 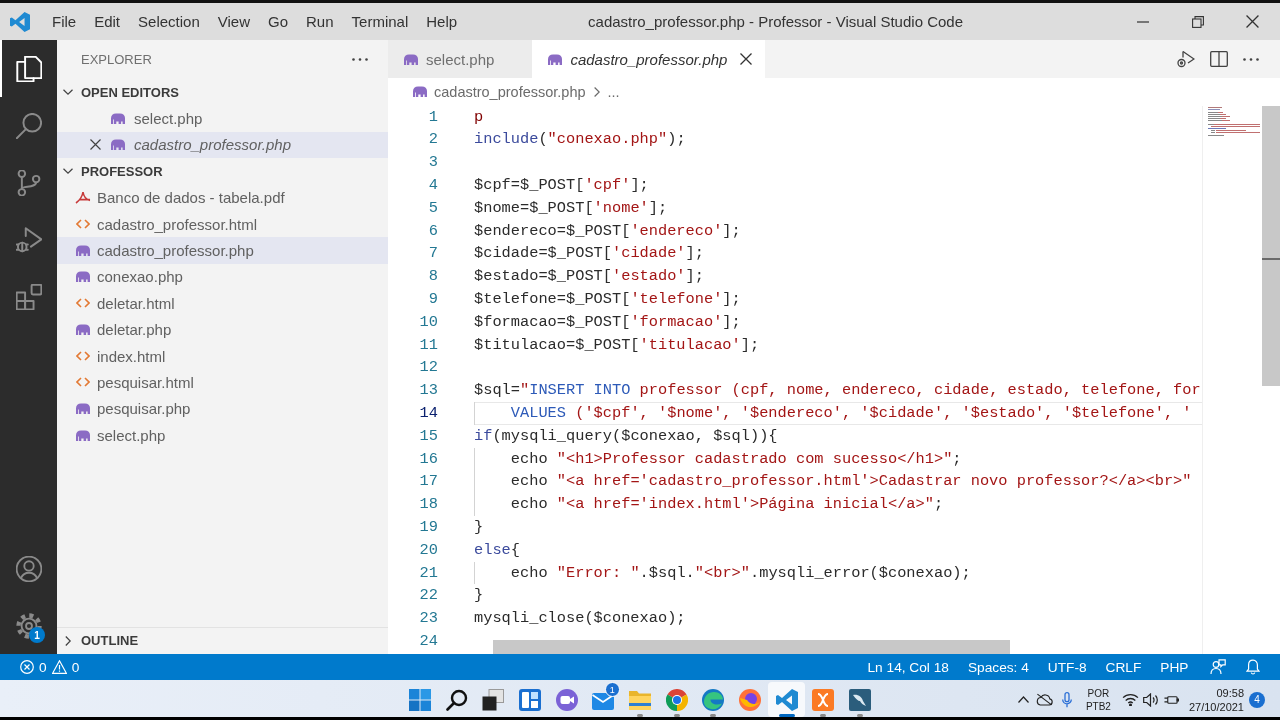 I want to click on line-number: 17, so click(x=428, y=482).